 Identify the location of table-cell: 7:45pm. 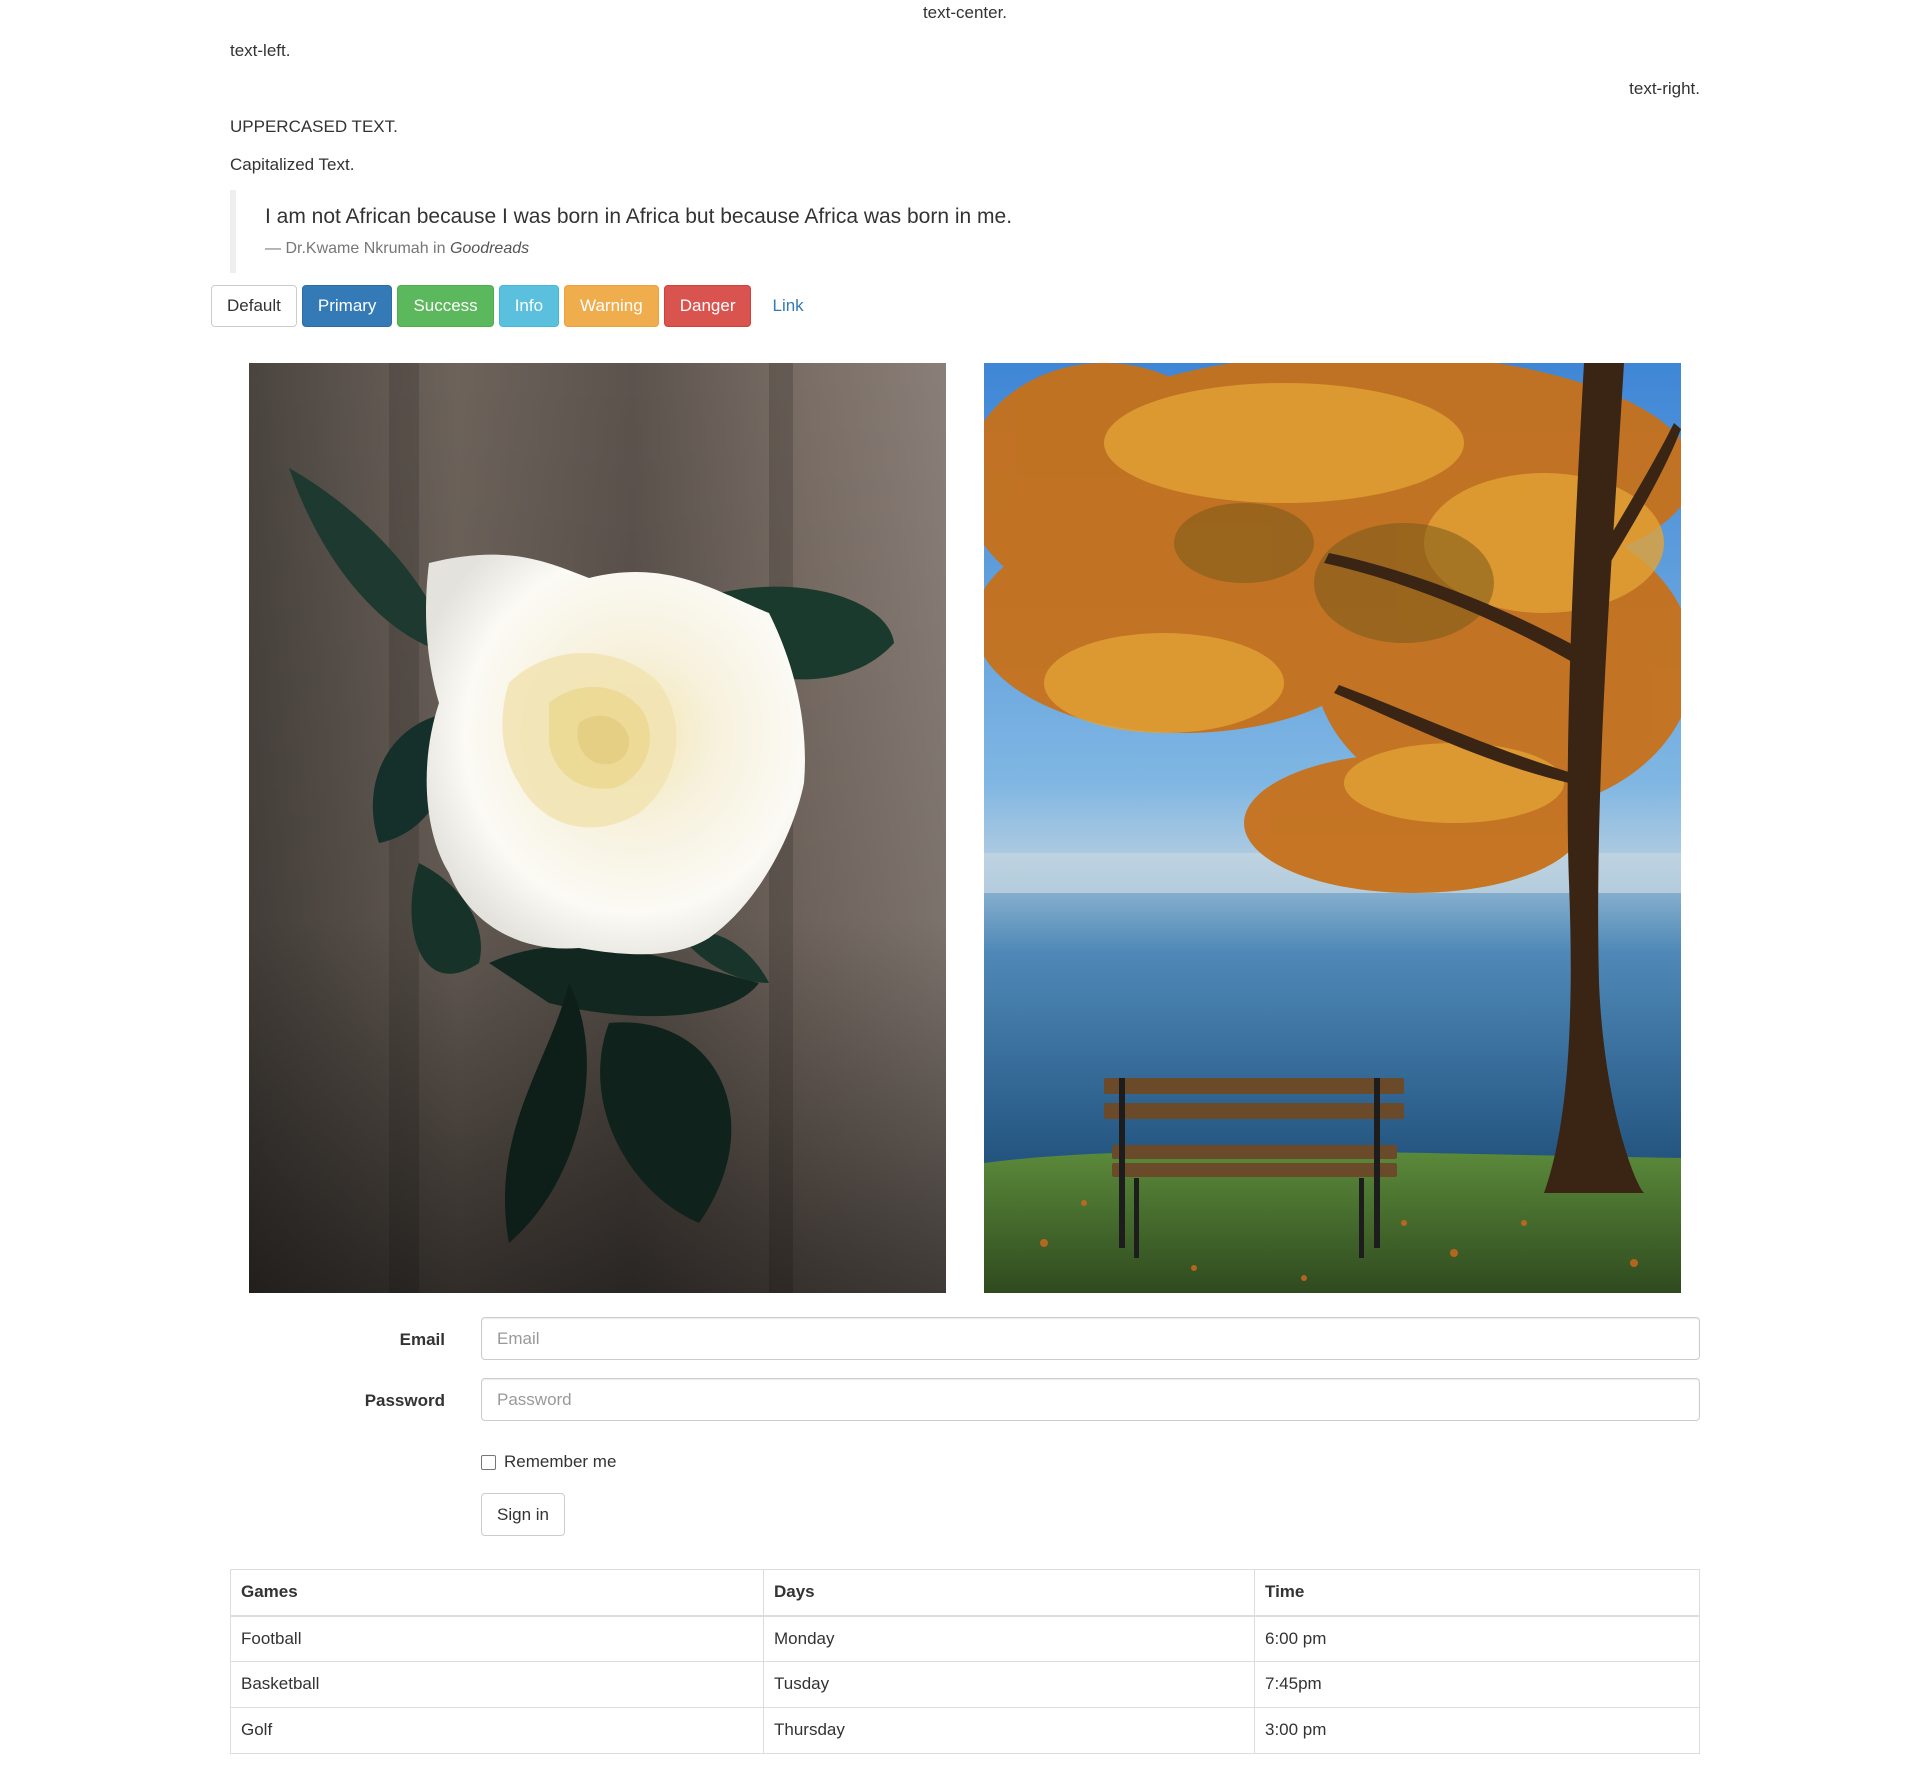
(1477, 1684).